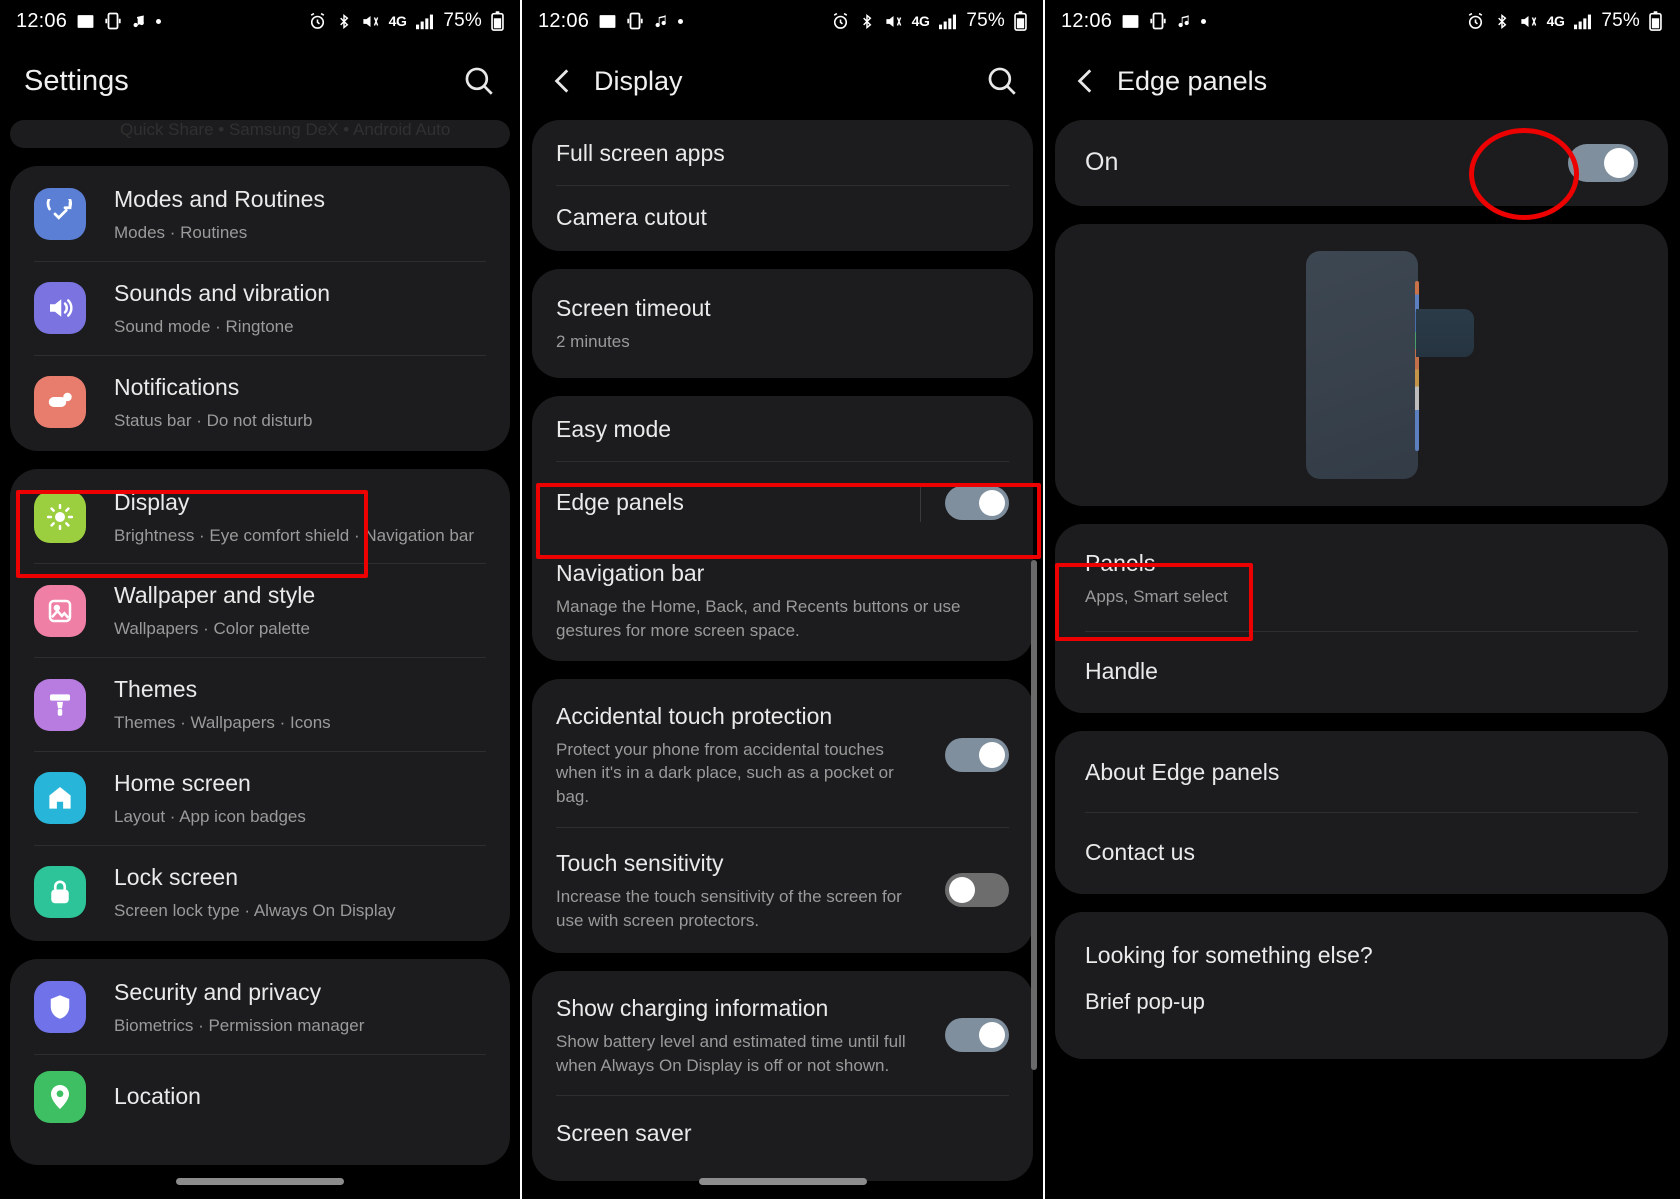 The image size is (1680, 1199). I want to click on master-toggle-label: On, so click(1102, 162).